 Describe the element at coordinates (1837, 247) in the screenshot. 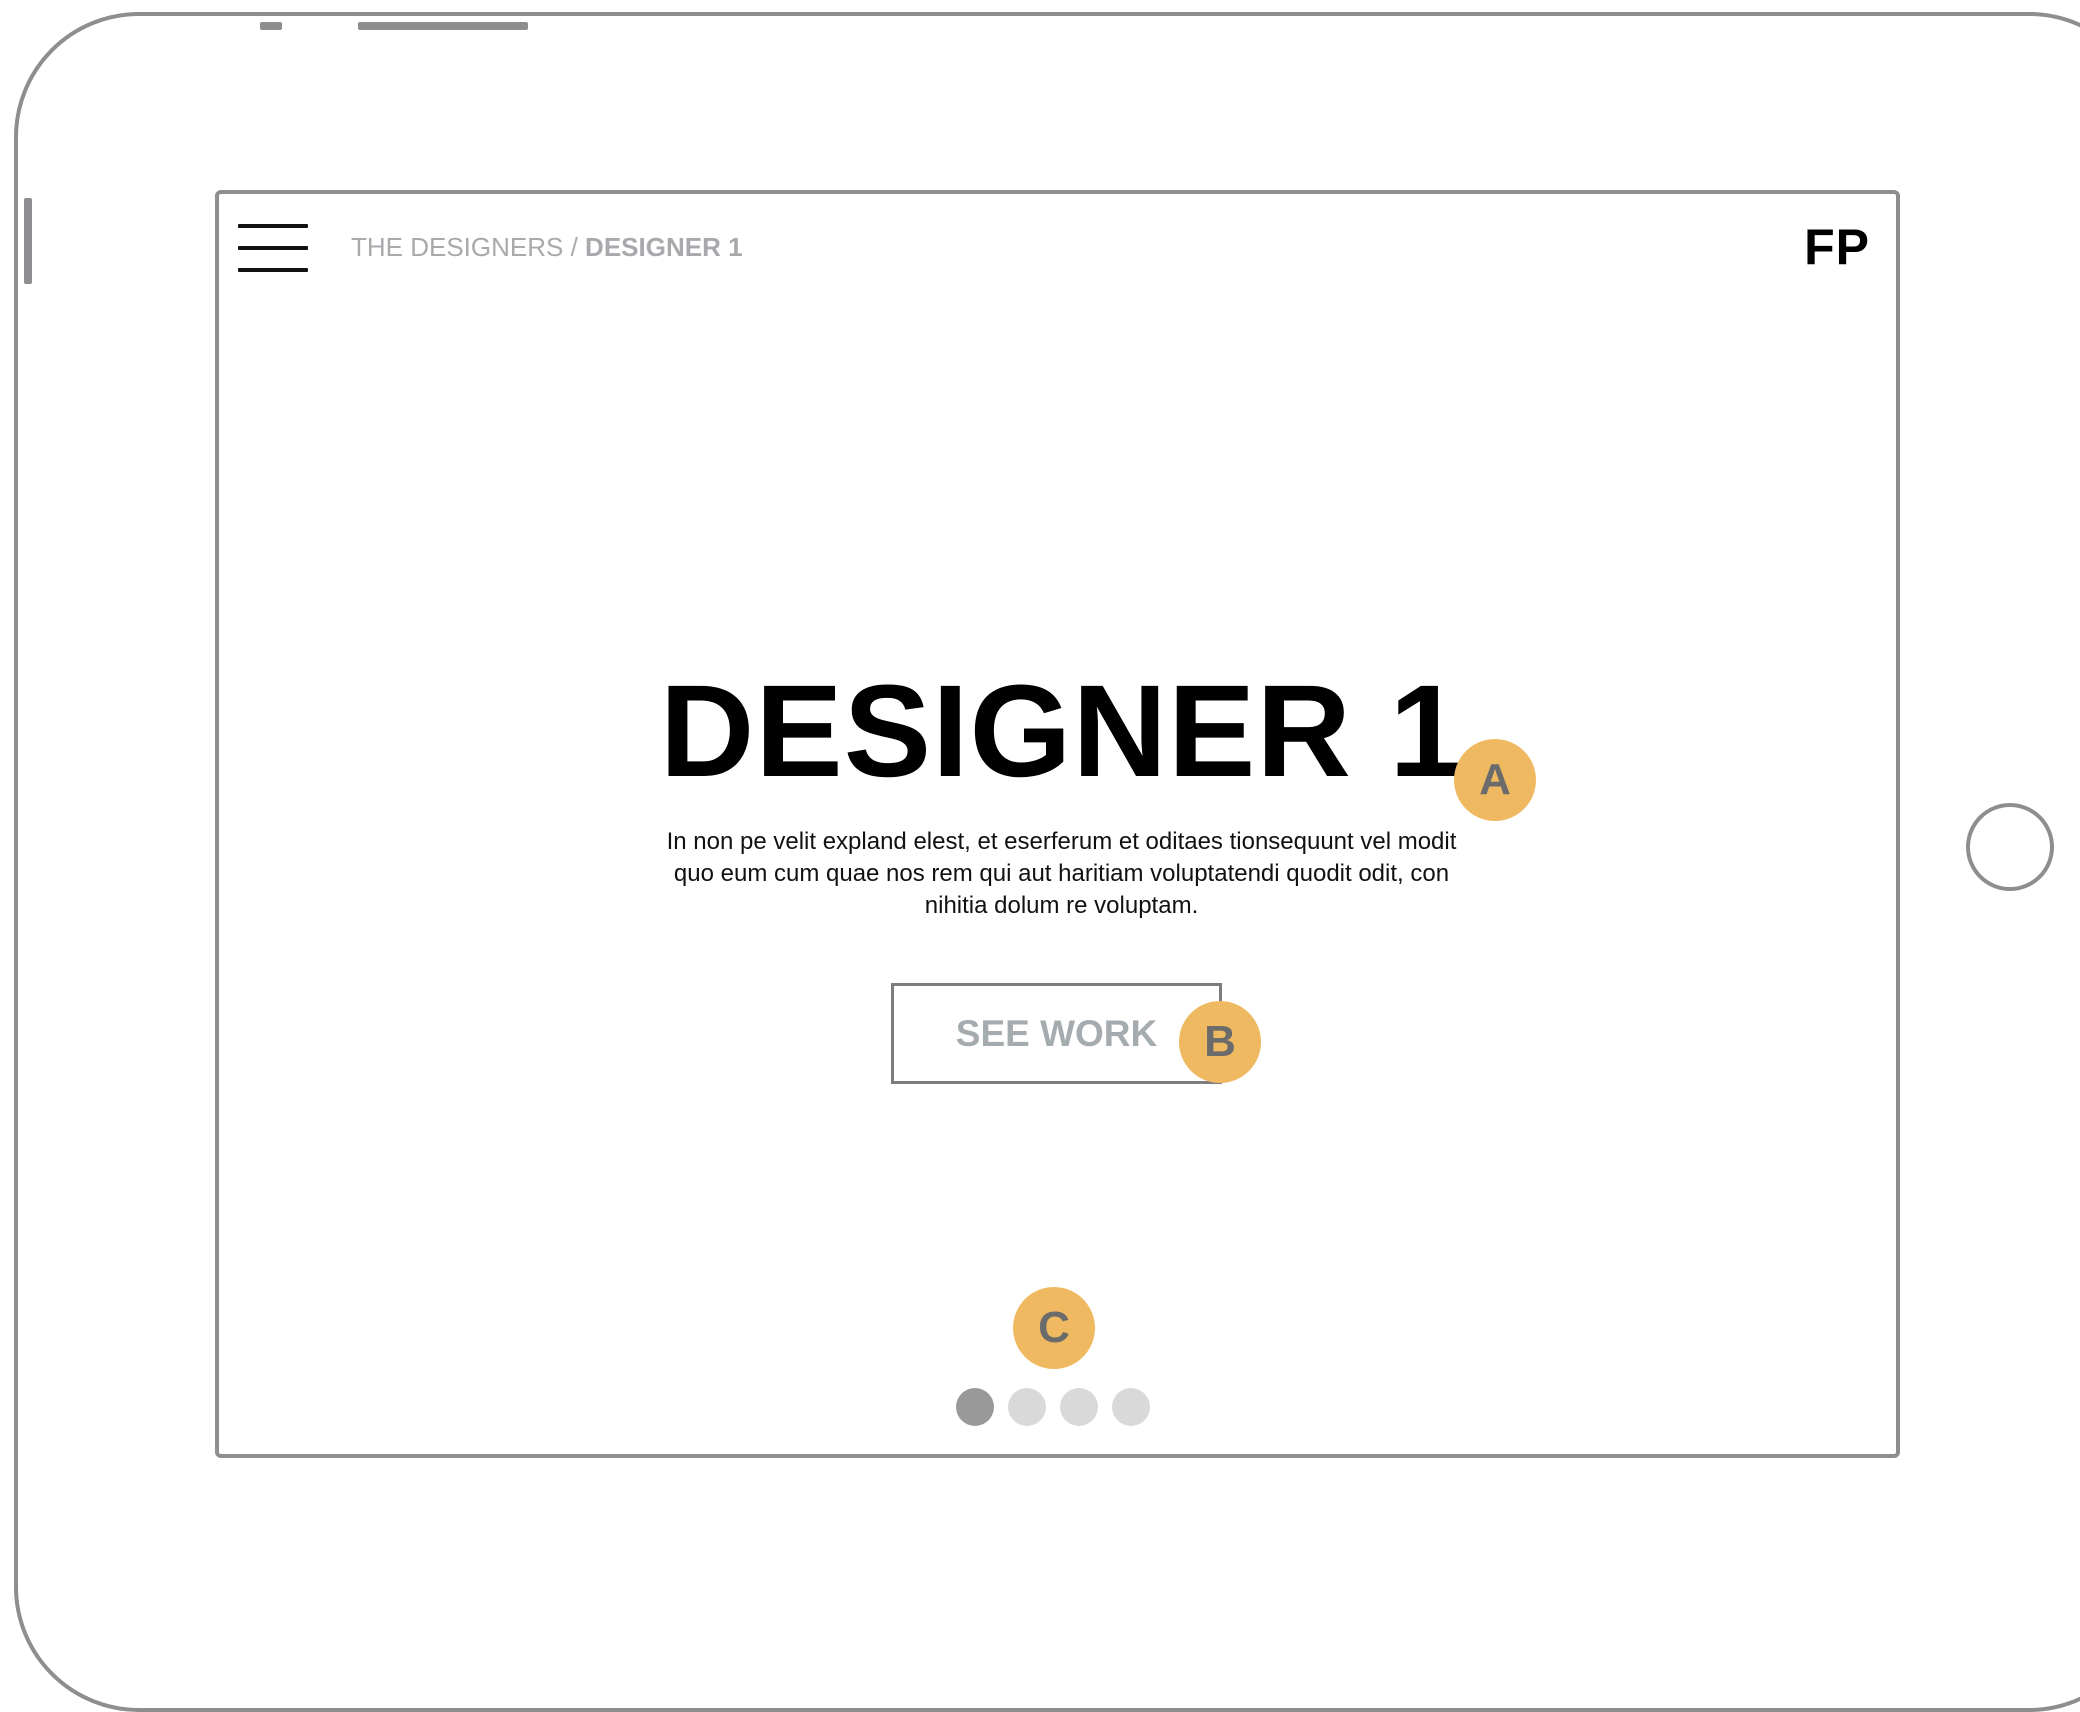

I see `logo: FP` at that location.